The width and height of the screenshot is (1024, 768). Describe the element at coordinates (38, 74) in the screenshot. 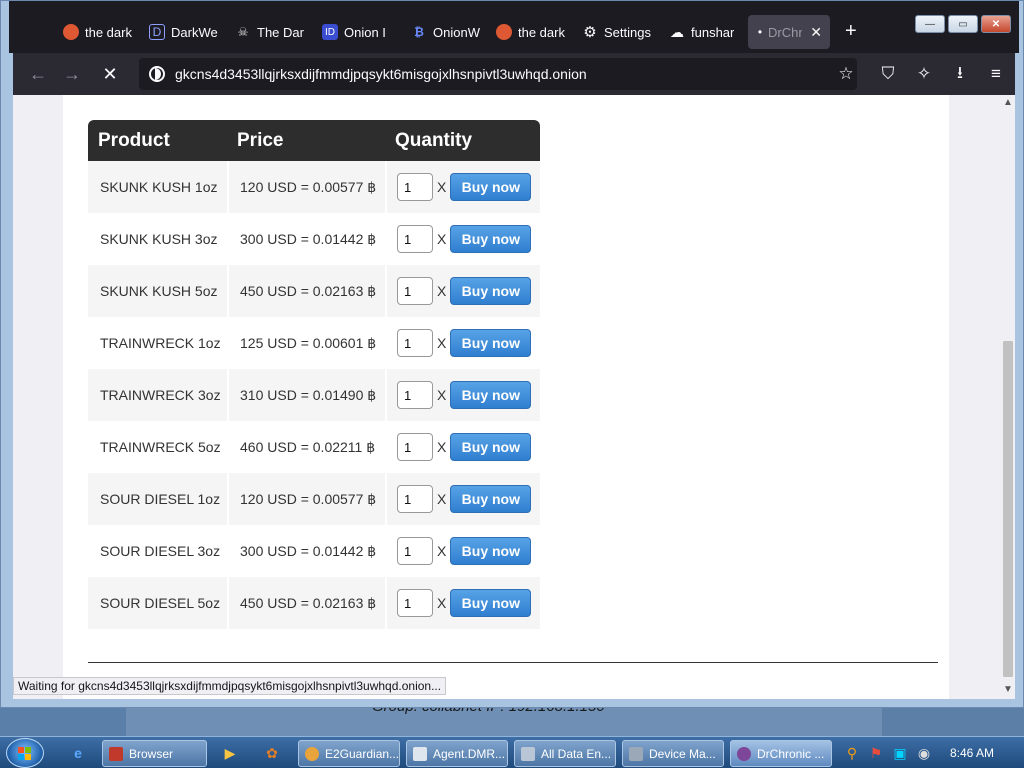

I see `back-arrow-icon: ←` at that location.